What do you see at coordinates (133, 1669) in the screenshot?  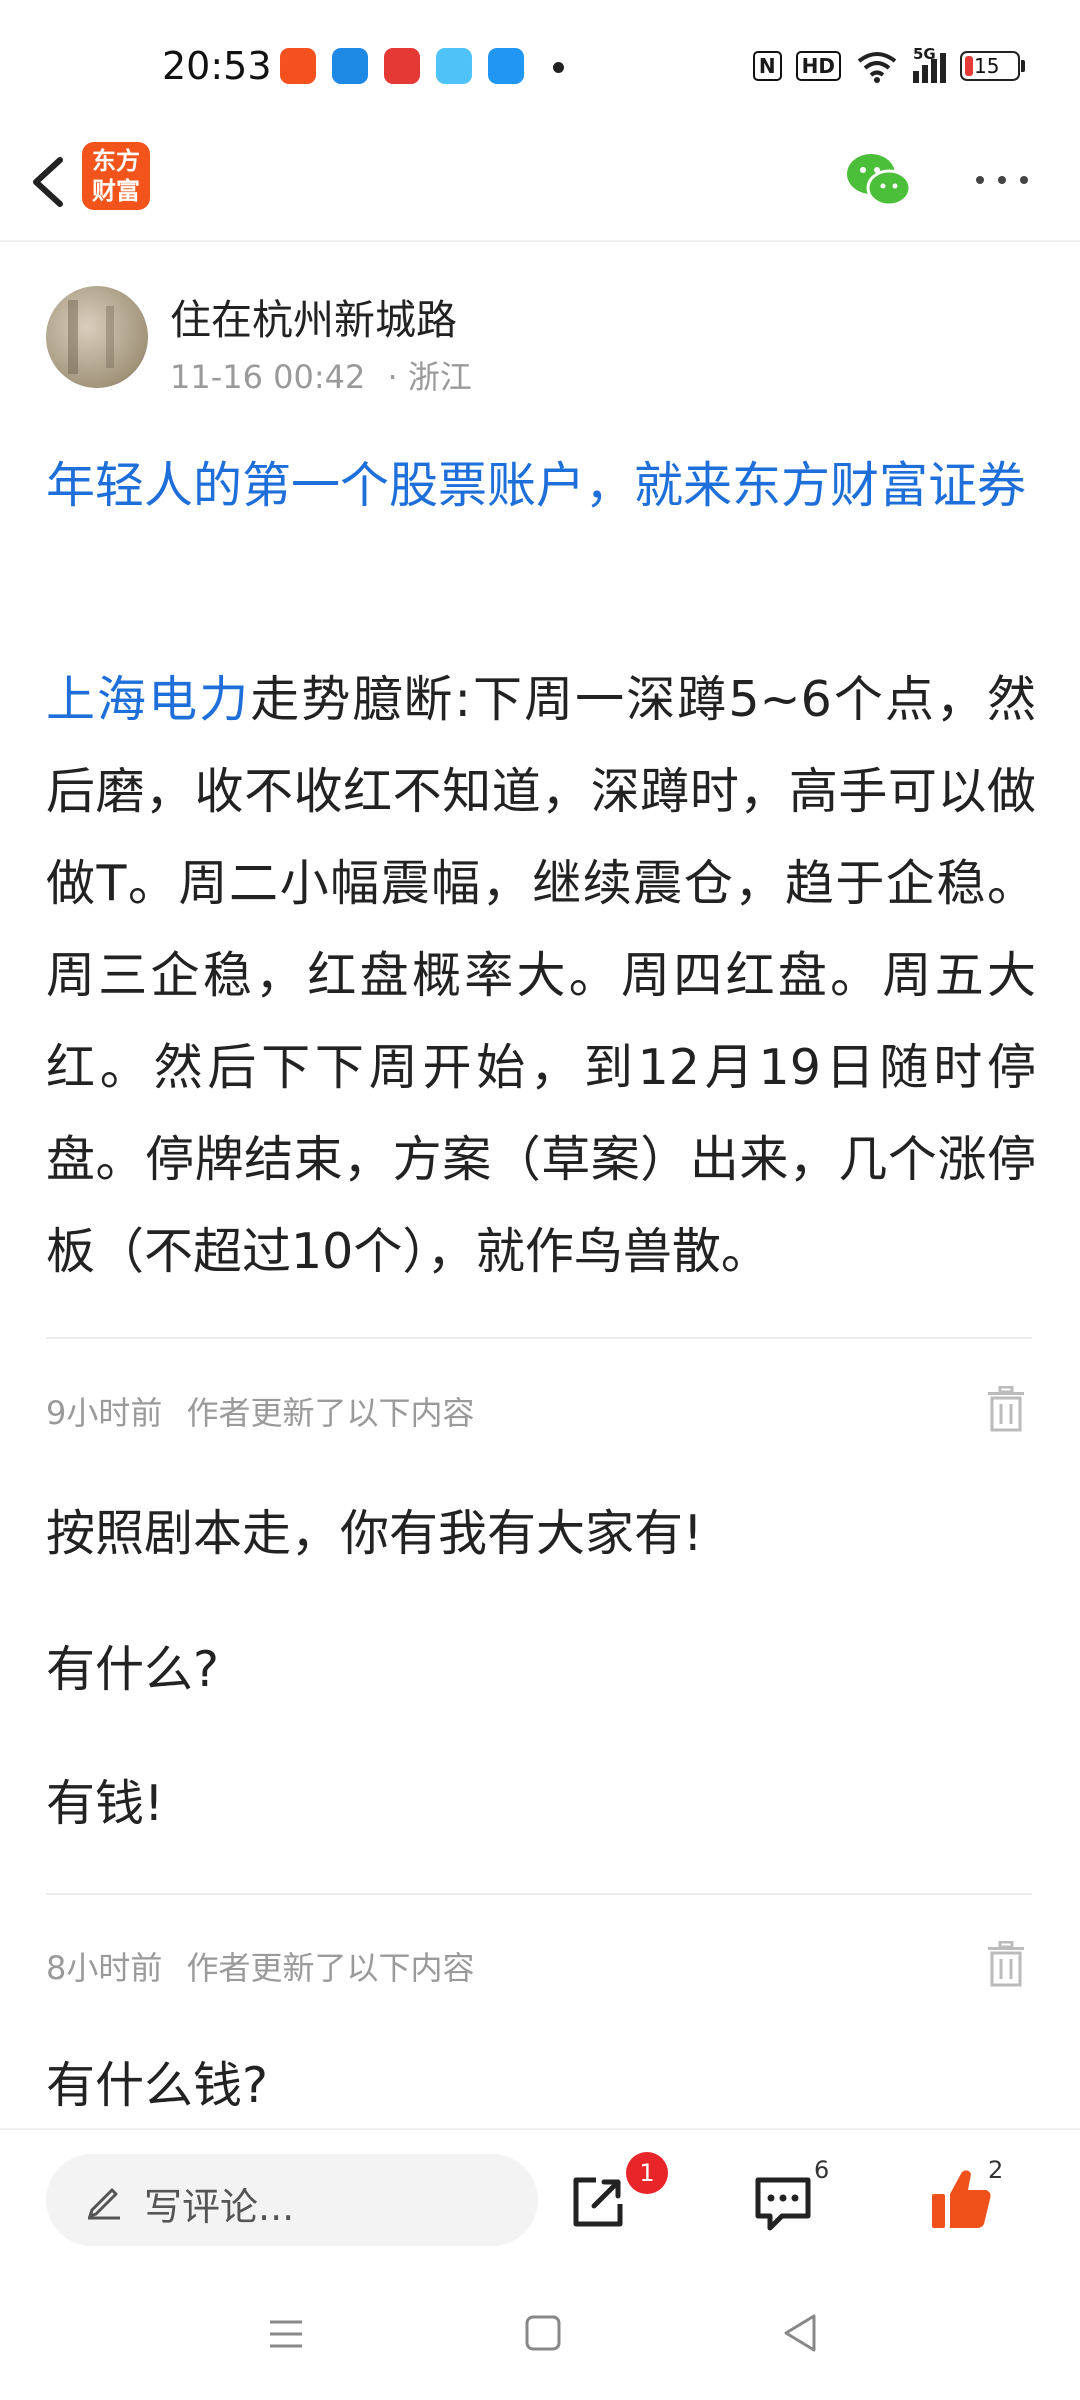 I see `update-paragraph: 有什么?` at bounding box center [133, 1669].